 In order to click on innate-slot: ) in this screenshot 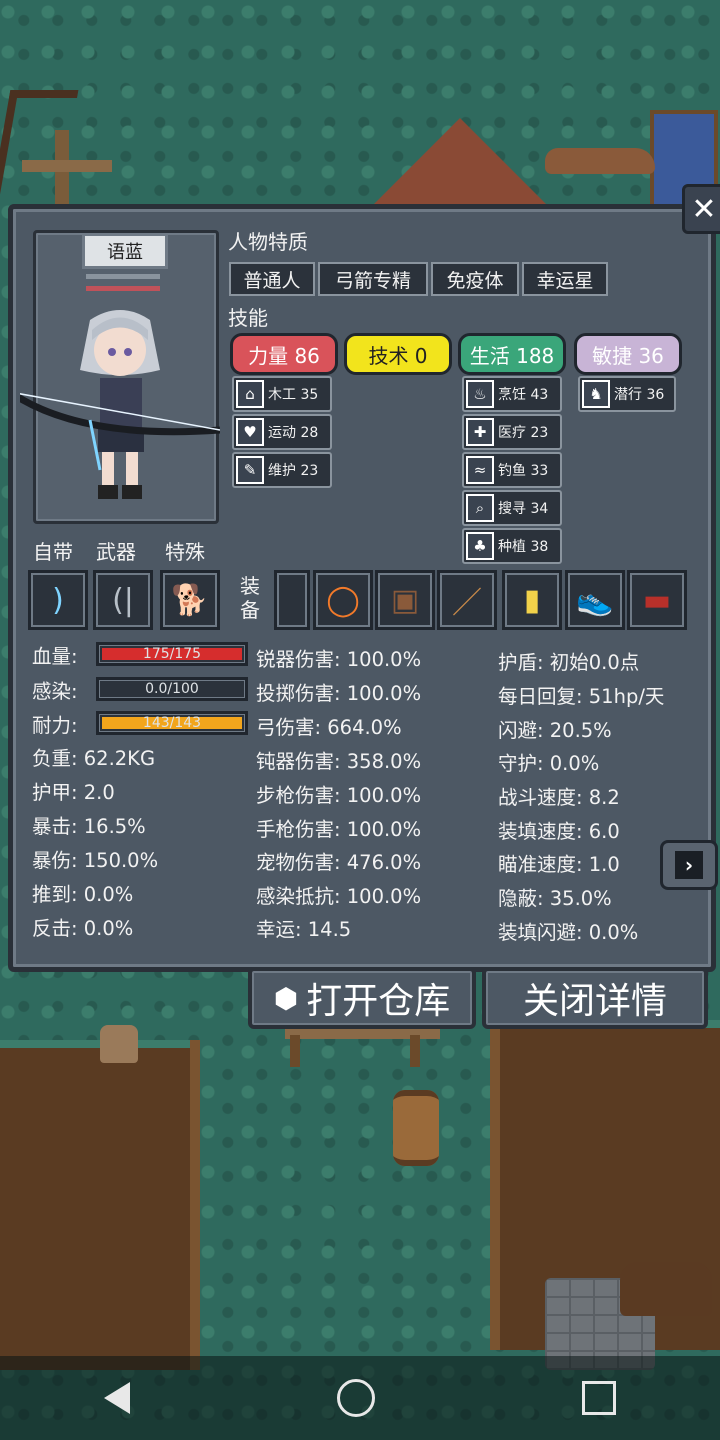, I will do `click(58, 600)`.